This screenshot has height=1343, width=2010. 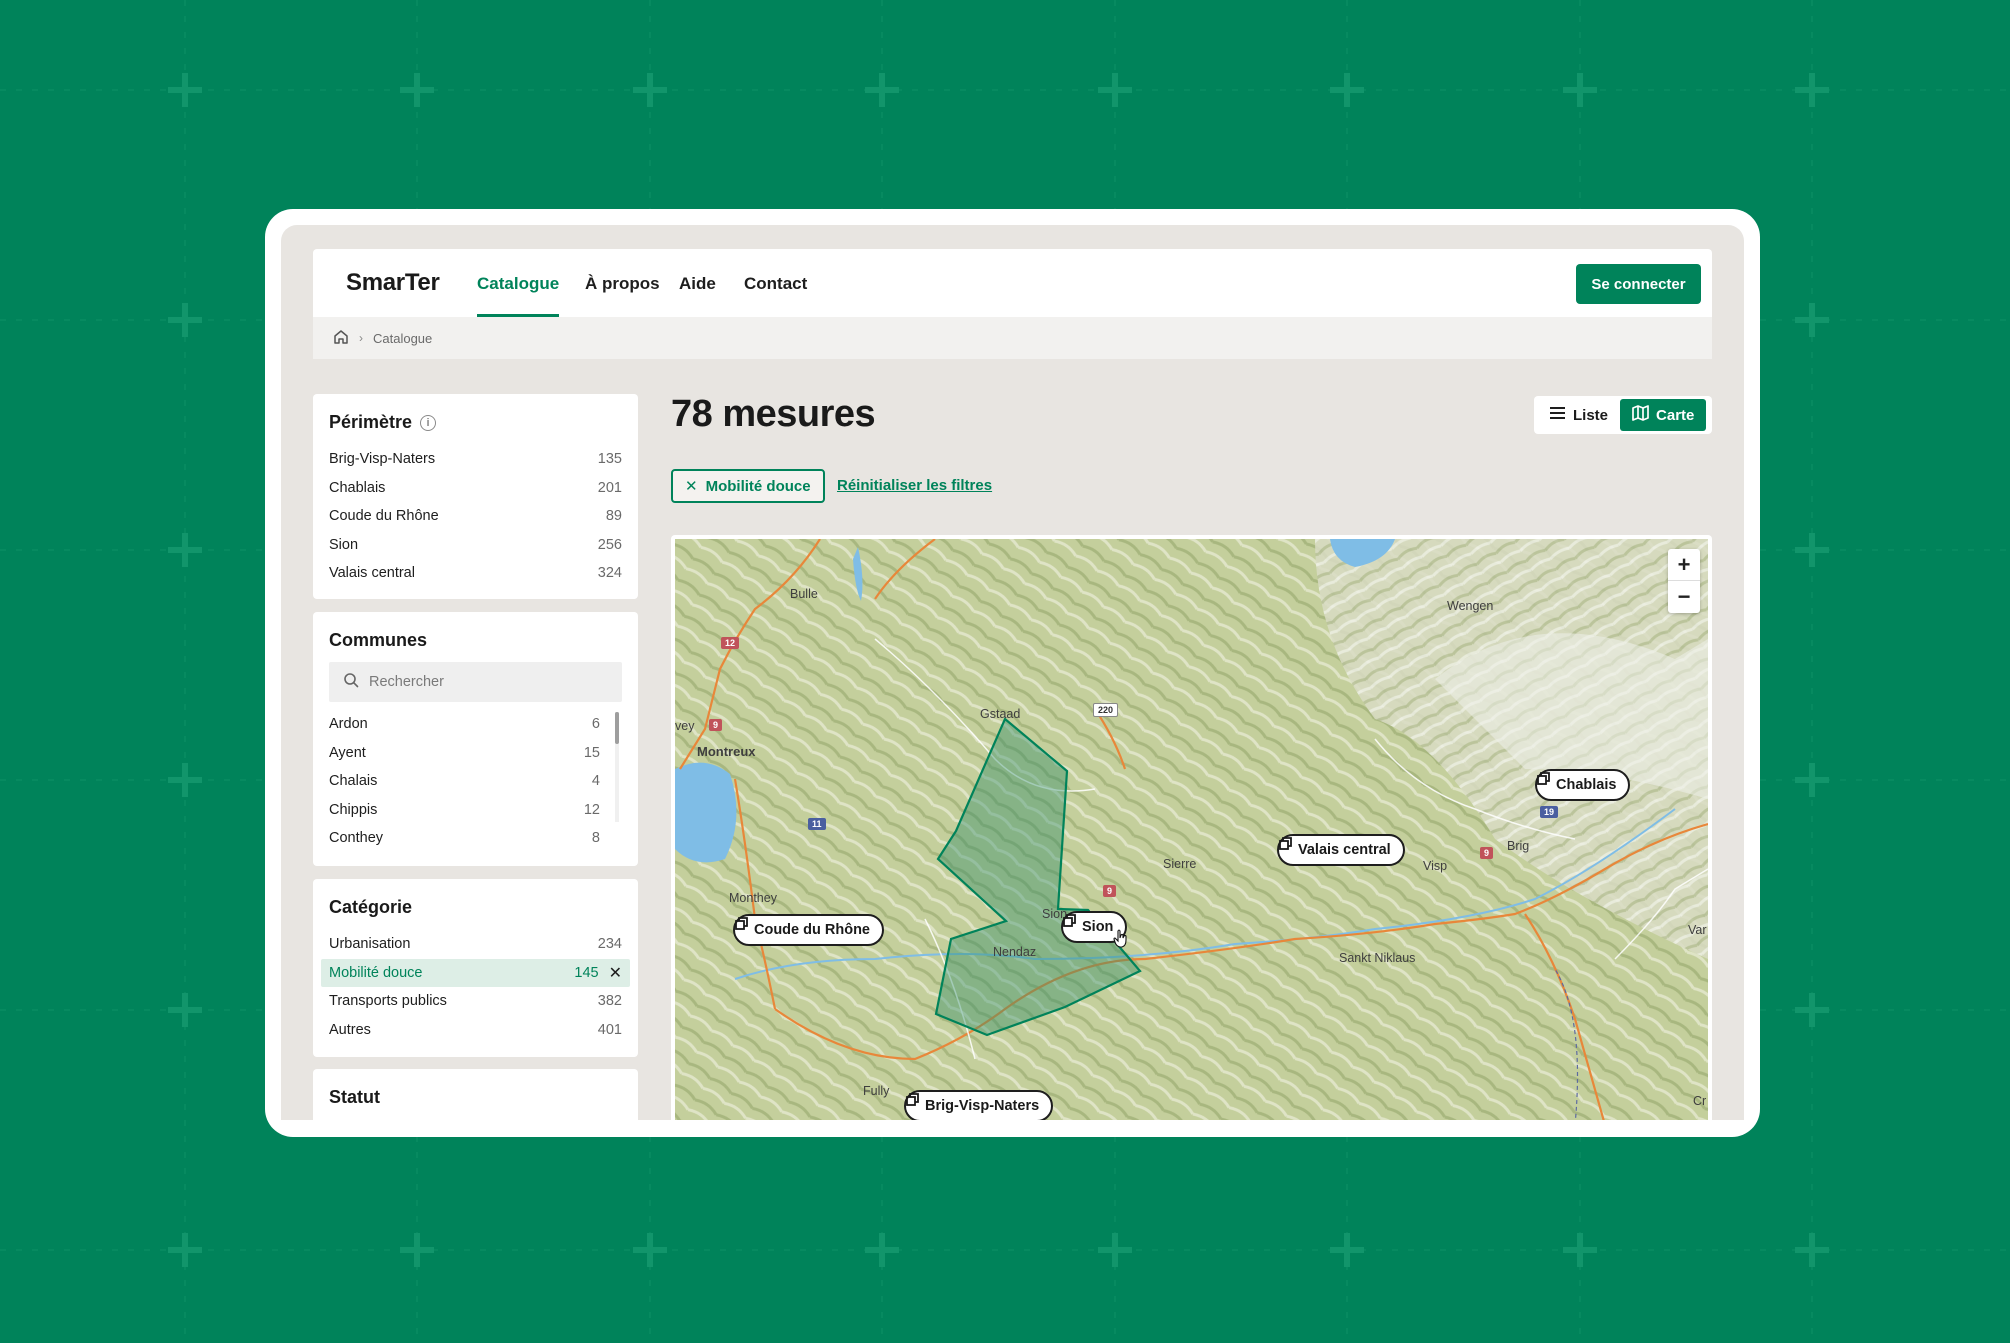 I want to click on view-map-button: Carte, so click(x=1663, y=415).